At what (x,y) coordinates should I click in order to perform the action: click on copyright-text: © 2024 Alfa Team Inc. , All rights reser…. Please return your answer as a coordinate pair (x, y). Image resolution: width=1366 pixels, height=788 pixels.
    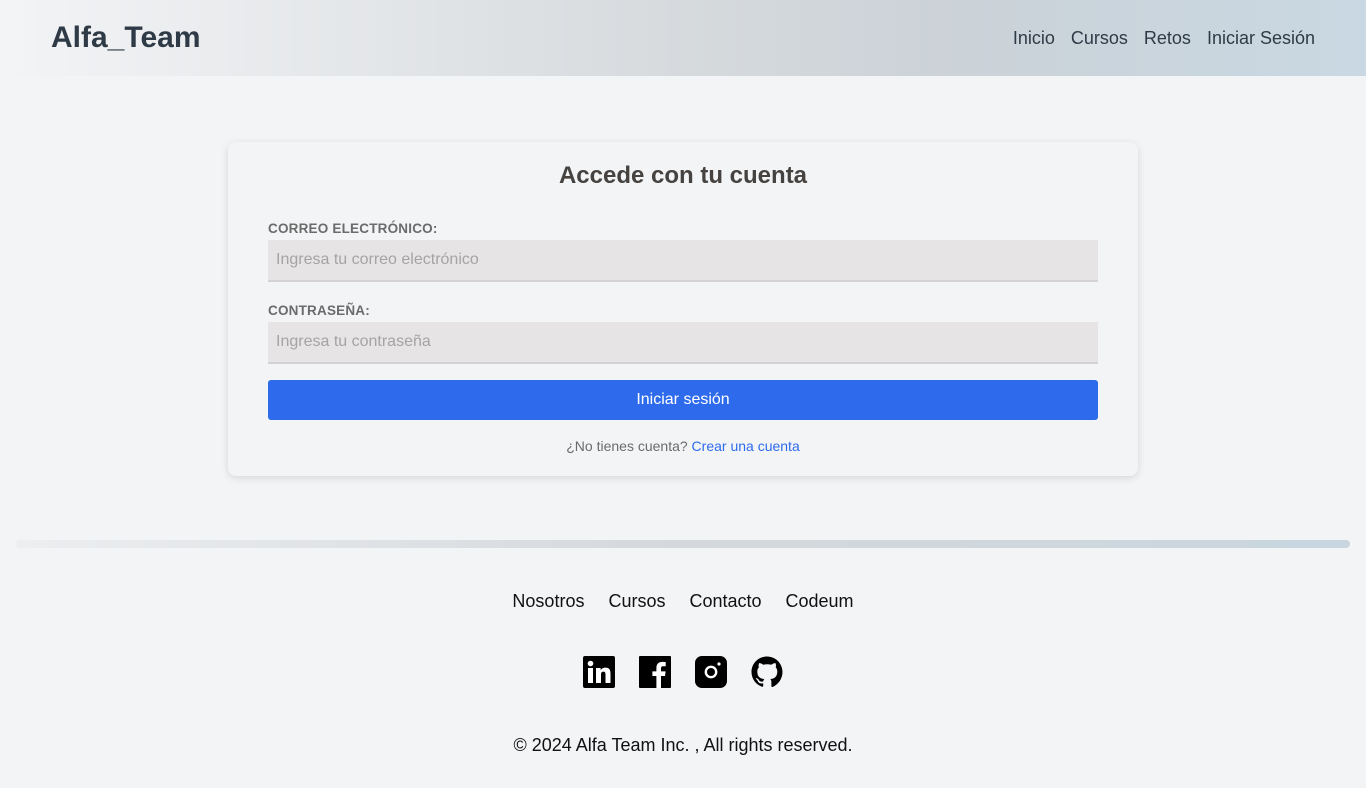
    Looking at the image, I should click on (683, 745).